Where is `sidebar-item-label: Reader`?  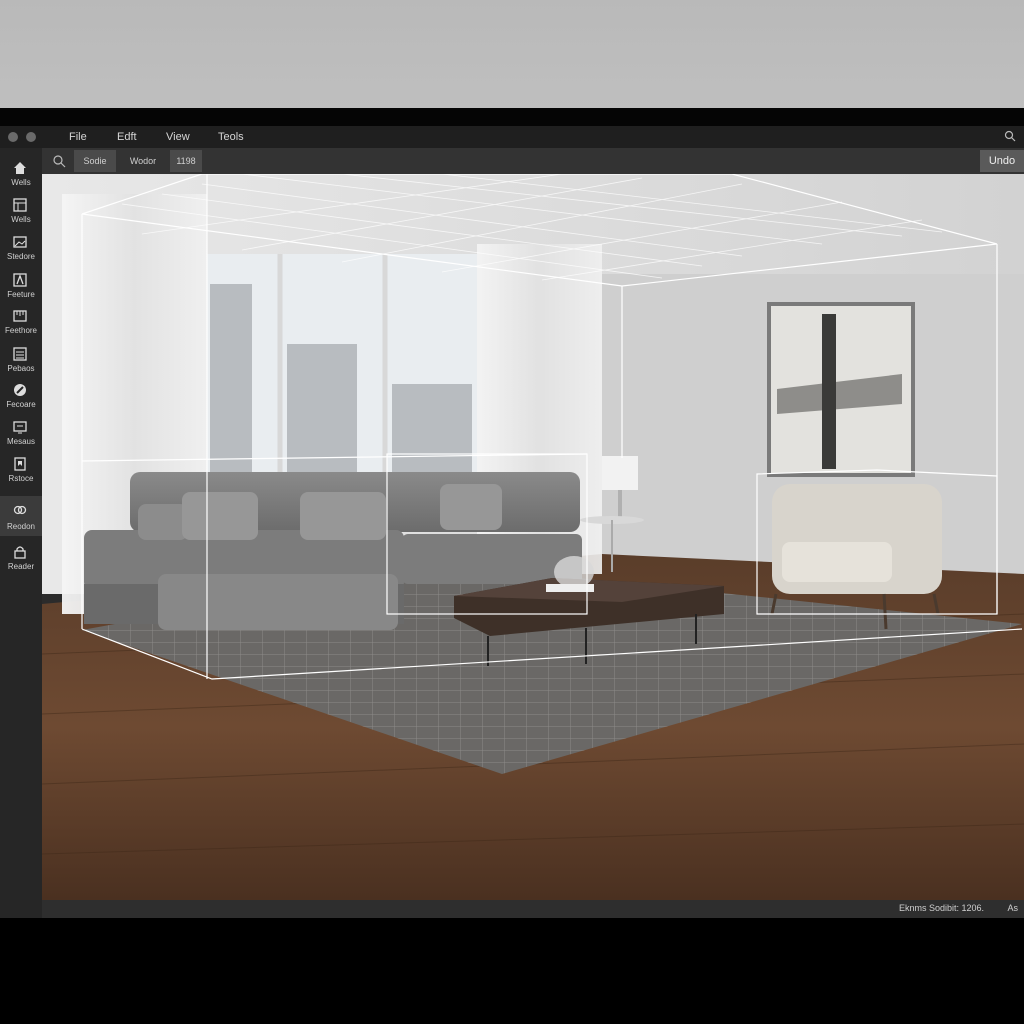 sidebar-item-label: Reader is located at coordinates (21, 566).